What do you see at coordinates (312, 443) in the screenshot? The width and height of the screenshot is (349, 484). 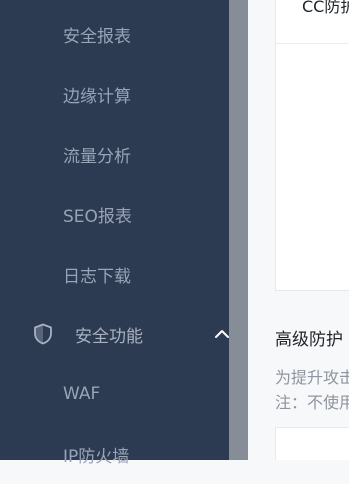 I see `advanced-protection-card` at bounding box center [312, 443].